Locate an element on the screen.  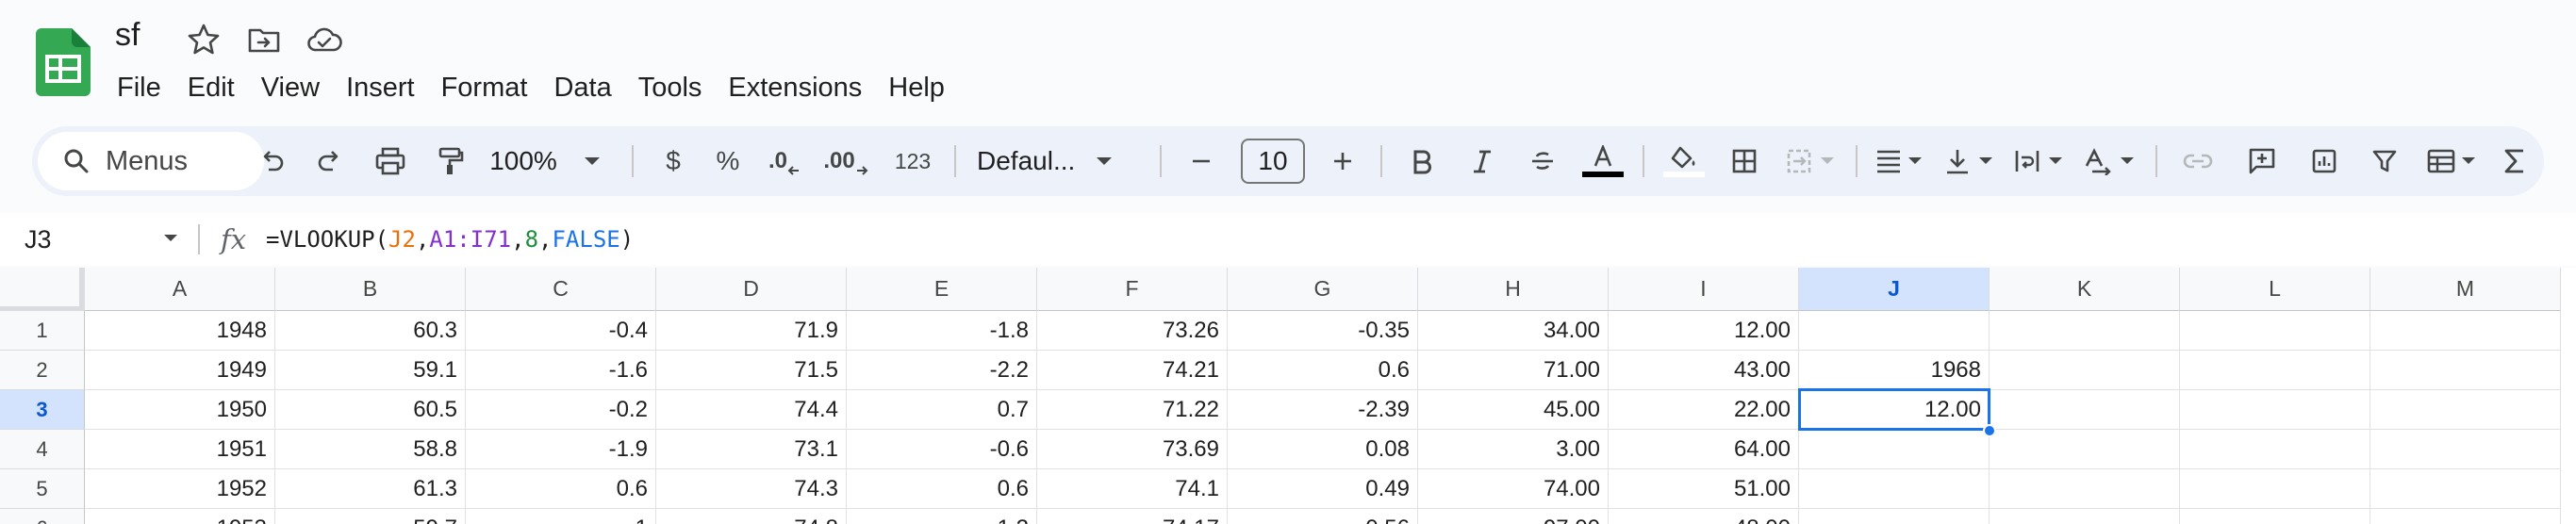
format-percent-button: % is located at coordinates (728, 161).